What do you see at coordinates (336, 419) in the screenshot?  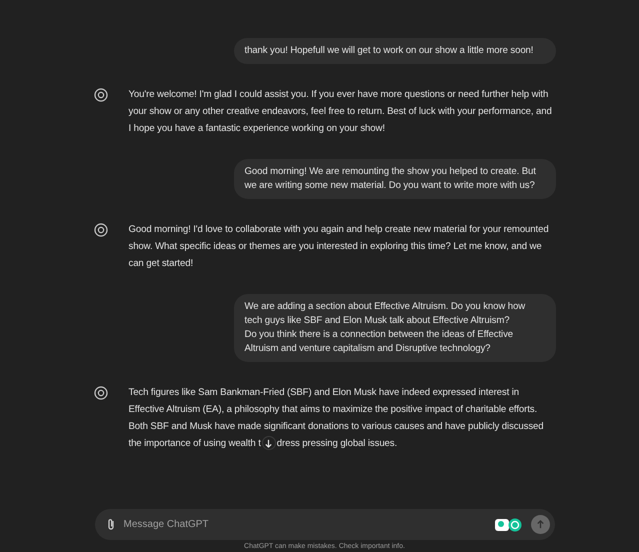 I see `assistant-message: Tech figures like Sam Bankman-Fried (SBF) and Elon Musk have indeed expressed interest in Effective Altruism (EA), a philosophy that aims to maximize the positive impact of charitable efforts. Both SBF and Musk have made significant donations to various causes and have publicly discussed the importance of using wealth t dress pressing global issues.` at bounding box center [336, 419].